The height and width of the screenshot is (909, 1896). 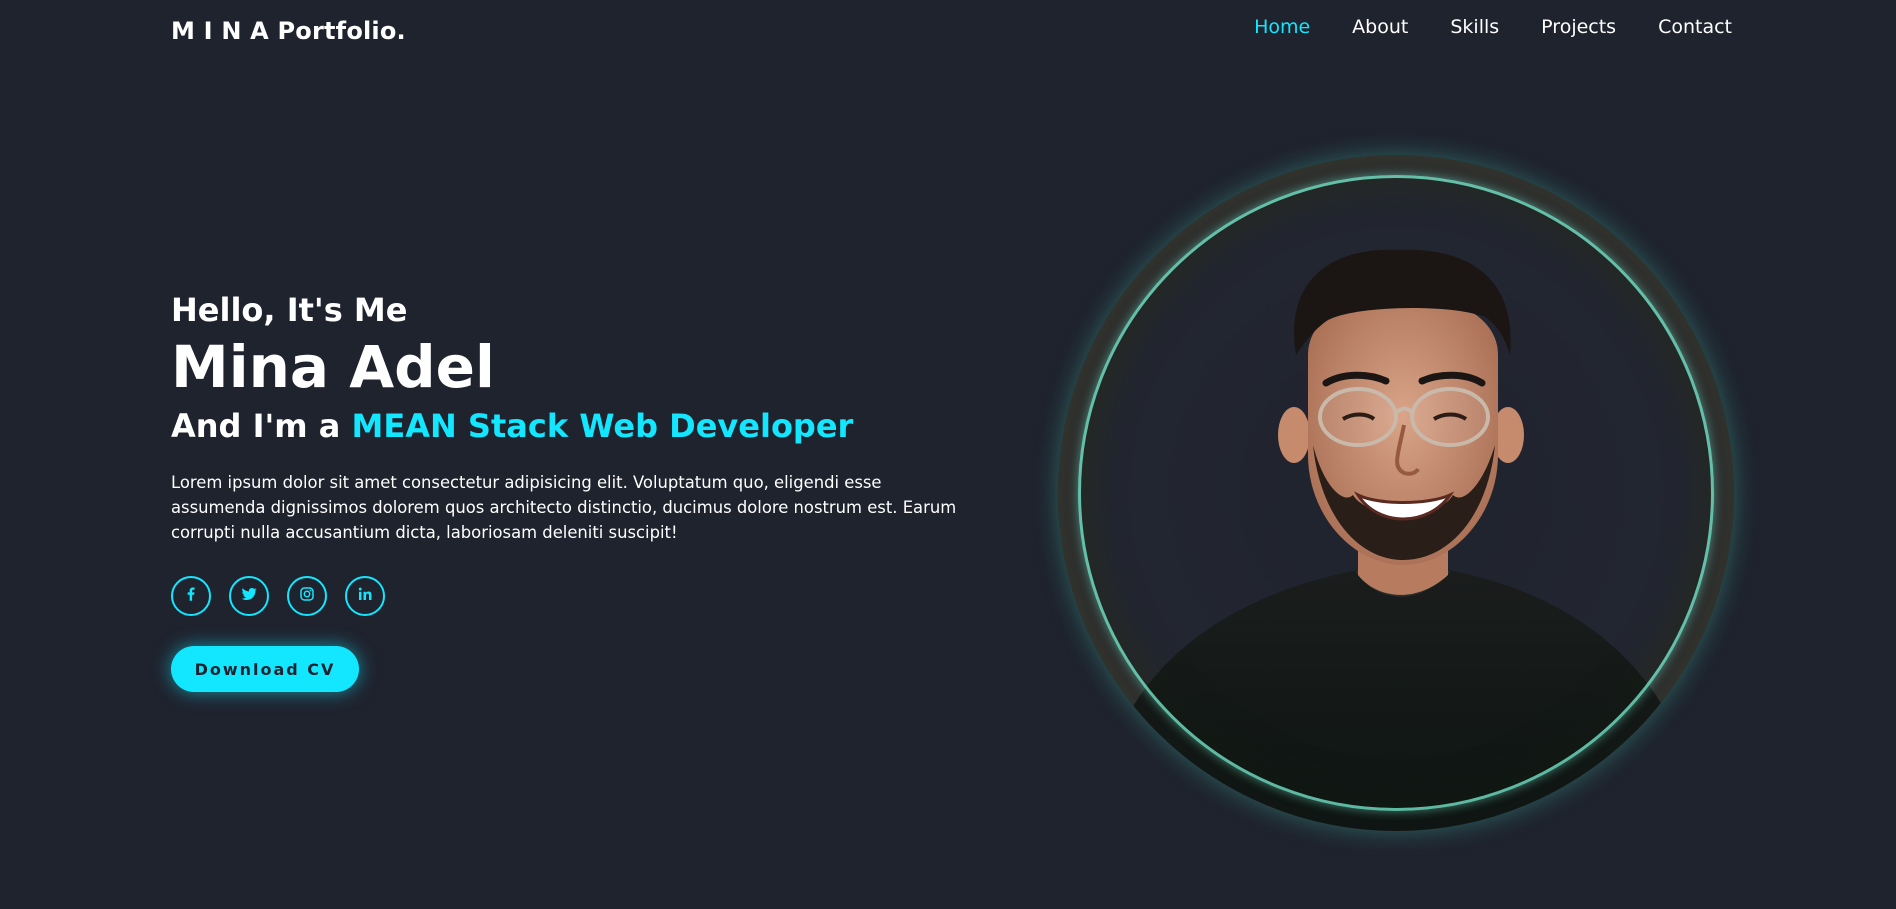 I want to click on facebook-icon, so click(x=191, y=596).